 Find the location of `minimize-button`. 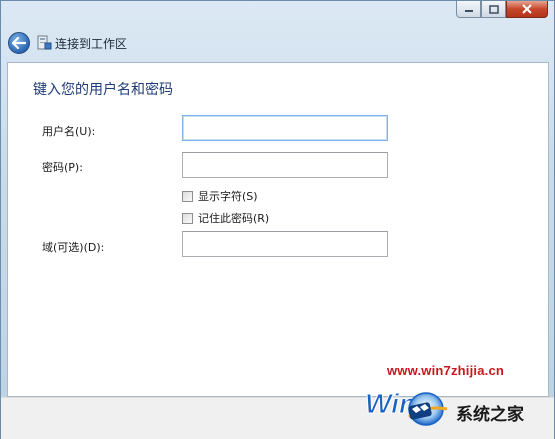

minimize-button is located at coordinates (468, 9).